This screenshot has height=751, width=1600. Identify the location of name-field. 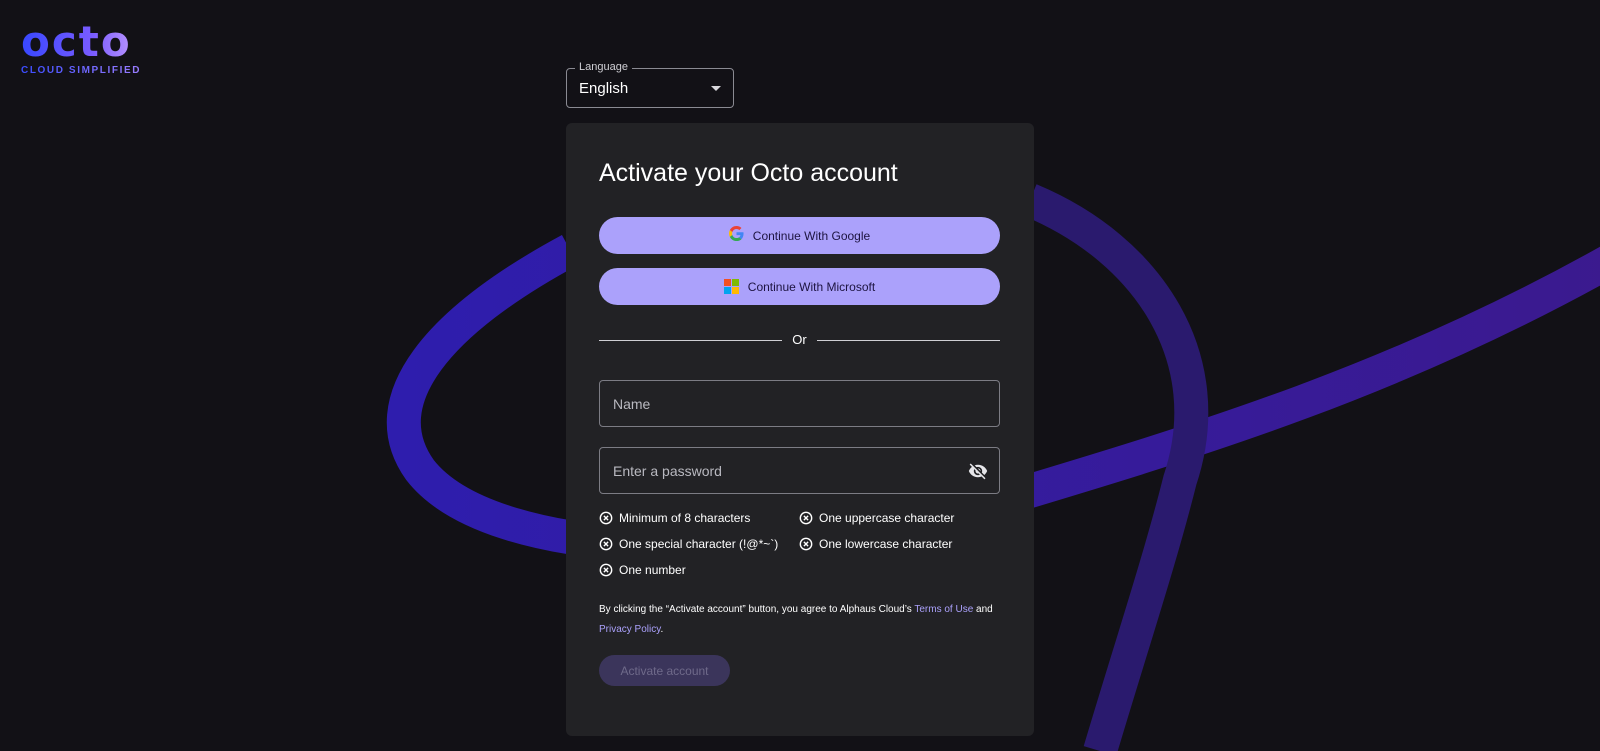
(799, 403).